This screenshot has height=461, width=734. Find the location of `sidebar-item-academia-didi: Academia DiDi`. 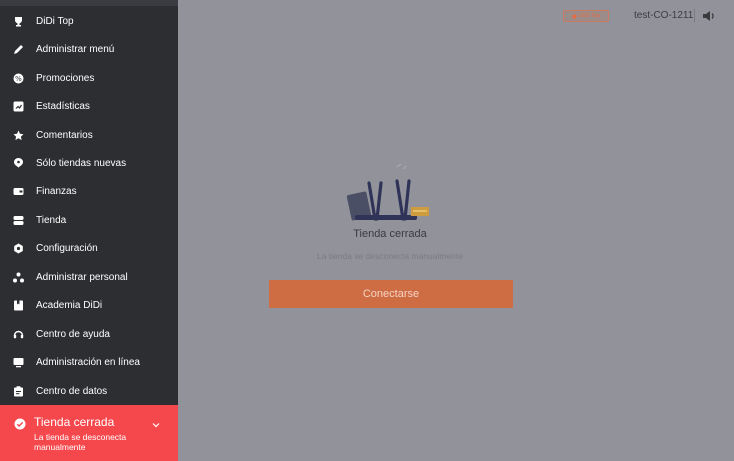

sidebar-item-academia-didi: Academia DiDi is located at coordinates (89, 305).